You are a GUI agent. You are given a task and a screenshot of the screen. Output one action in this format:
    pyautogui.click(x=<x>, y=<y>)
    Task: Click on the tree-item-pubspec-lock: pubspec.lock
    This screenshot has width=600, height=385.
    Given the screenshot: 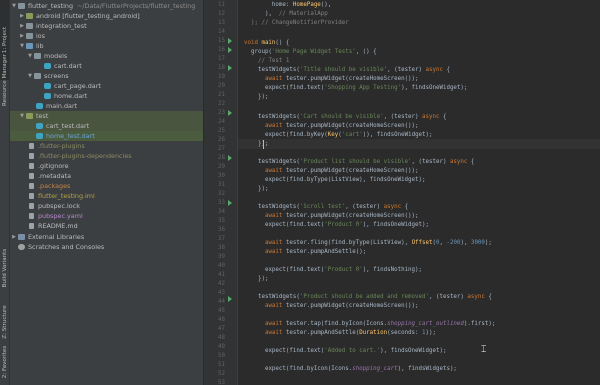 What is the action you would take?
    pyautogui.click(x=106, y=206)
    